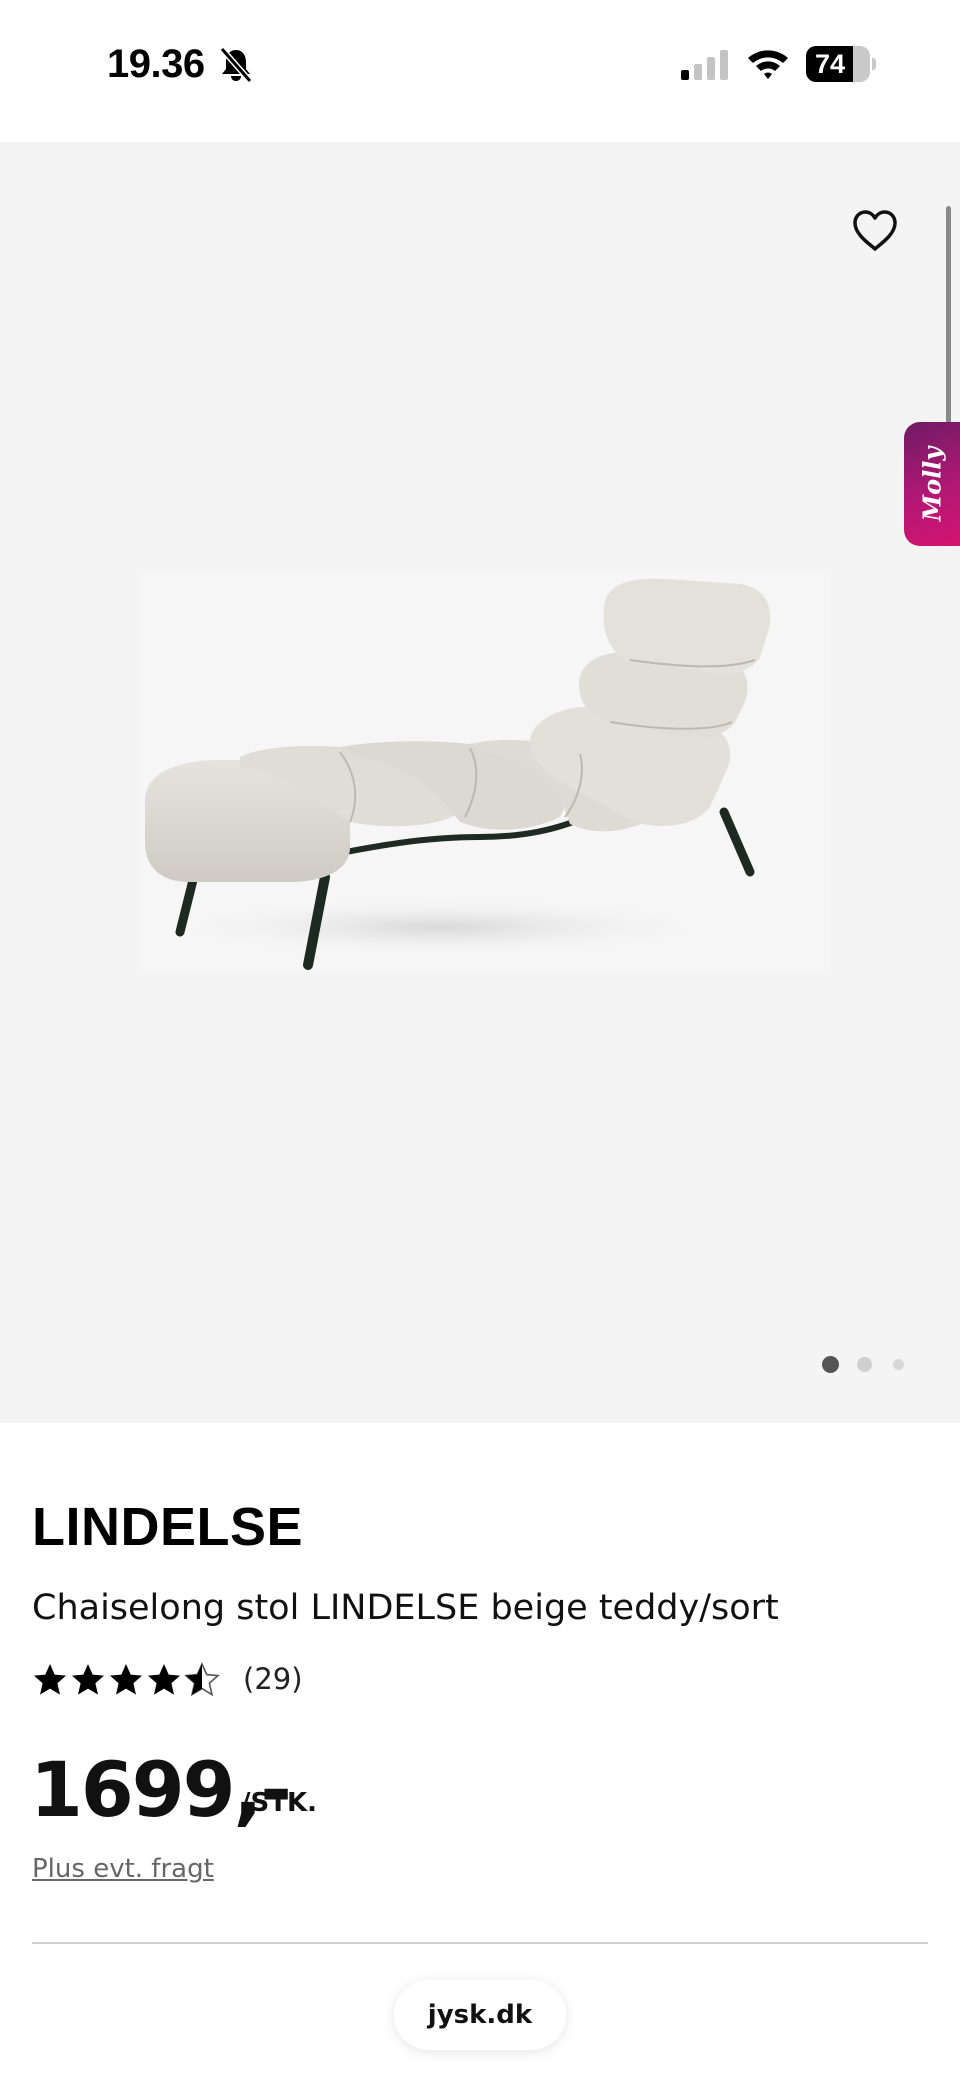 Image resolution: width=960 pixels, height=2081 pixels. What do you see at coordinates (279, 1803) in the screenshot?
I see `price-unit: /STK.` at bounding box center [279, 1803].